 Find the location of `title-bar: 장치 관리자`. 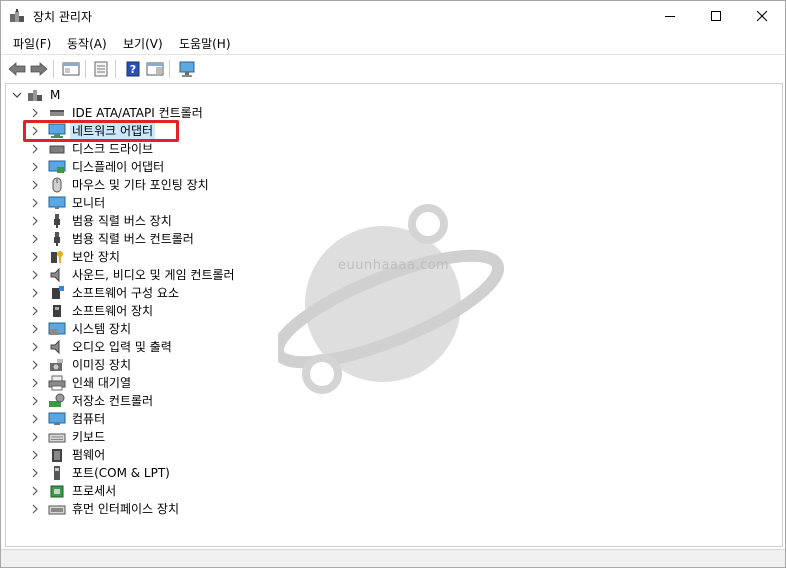

title-bar: 장치 관리자 is located at coordinates (393, 16).